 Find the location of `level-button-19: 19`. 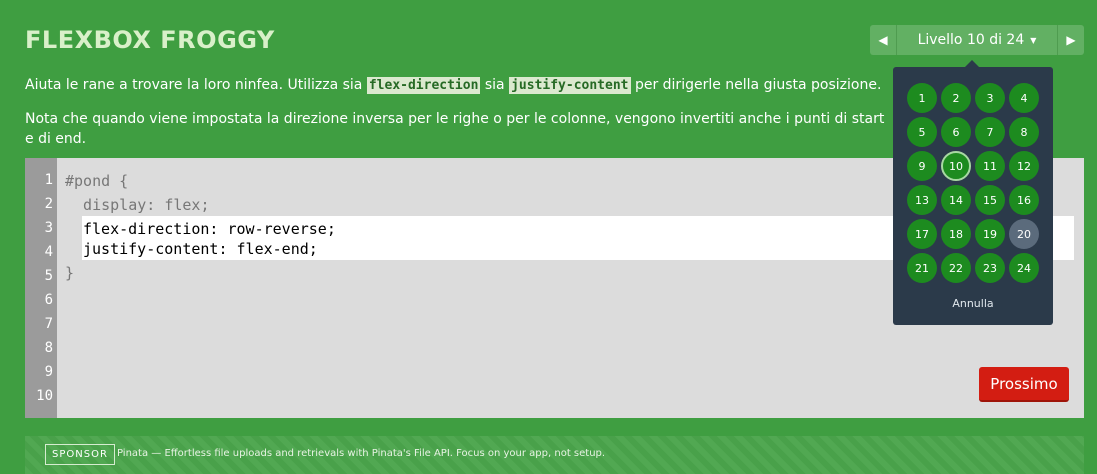

level-button-19: 19 is located at coordinates (990, 234).